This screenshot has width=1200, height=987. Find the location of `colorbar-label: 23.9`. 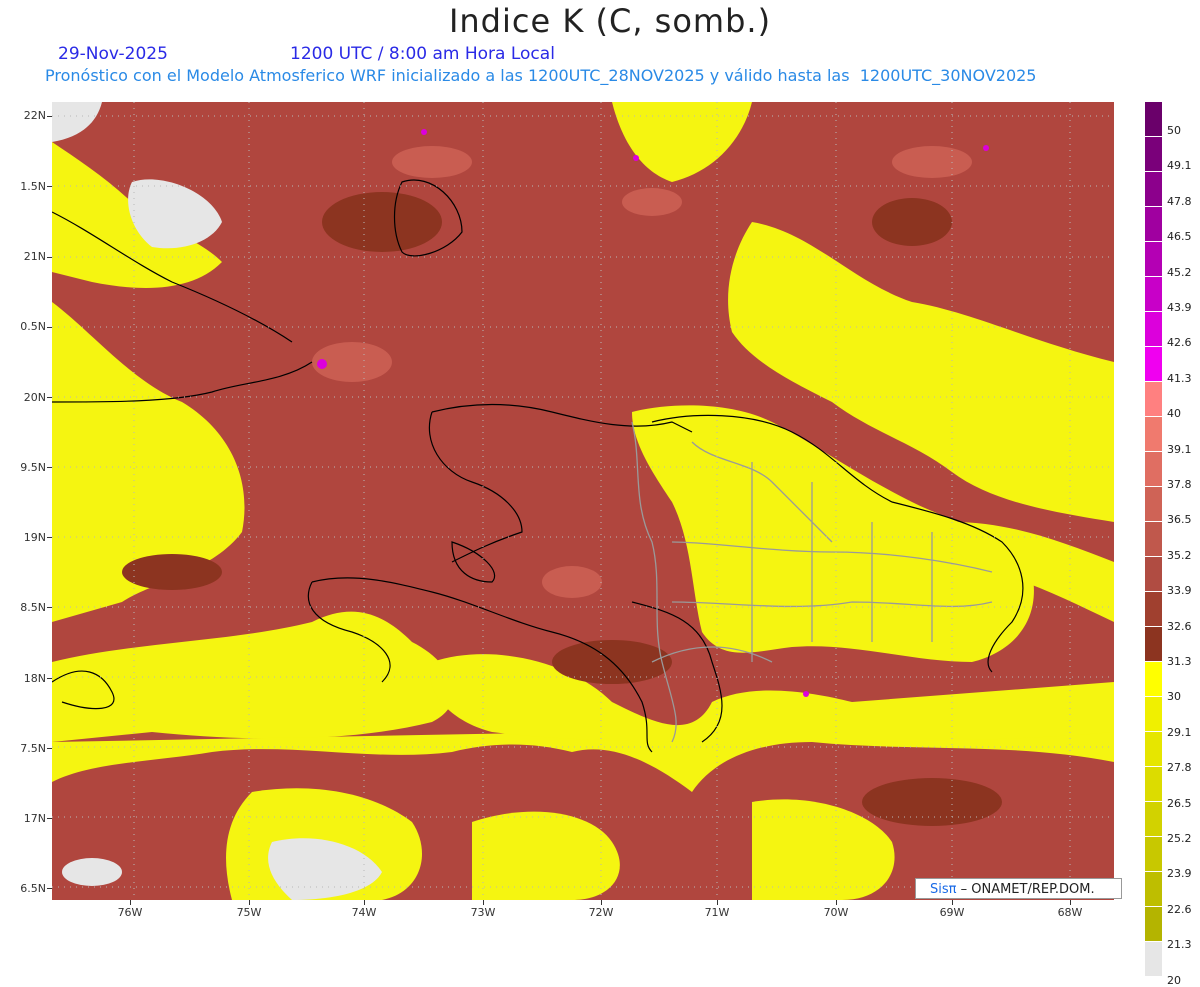

colorbar-label: 23.9 is located at coordinates (1179, 874).